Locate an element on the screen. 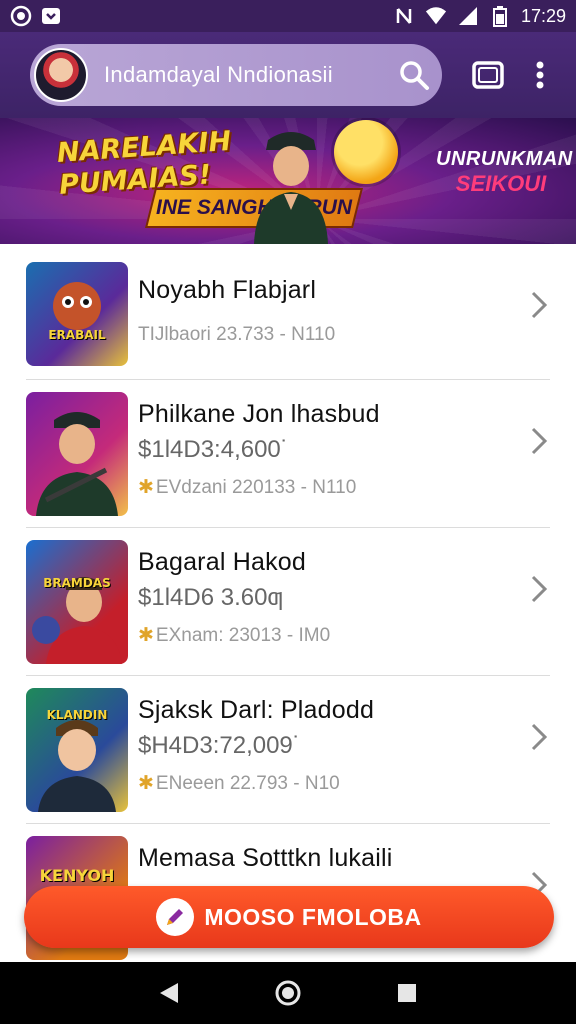  item-meta: ✱ ENeeen 22.793 - N10 is located at coordinates (239, 783).